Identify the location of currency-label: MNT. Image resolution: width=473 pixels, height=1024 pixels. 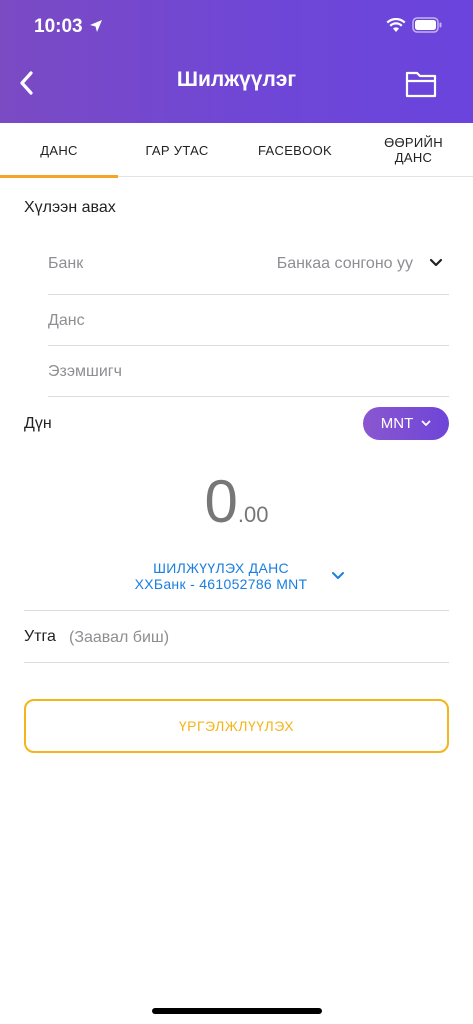
(397, 423).